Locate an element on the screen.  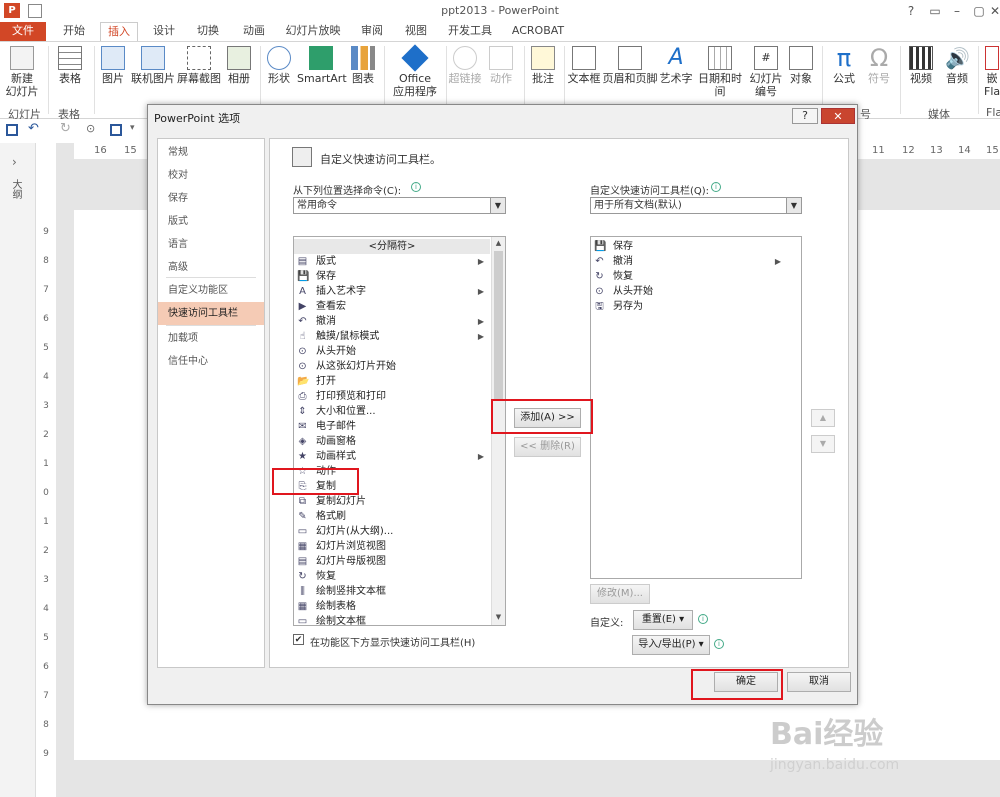
tab-insert: 插入 is located at coordinates (119, 32).